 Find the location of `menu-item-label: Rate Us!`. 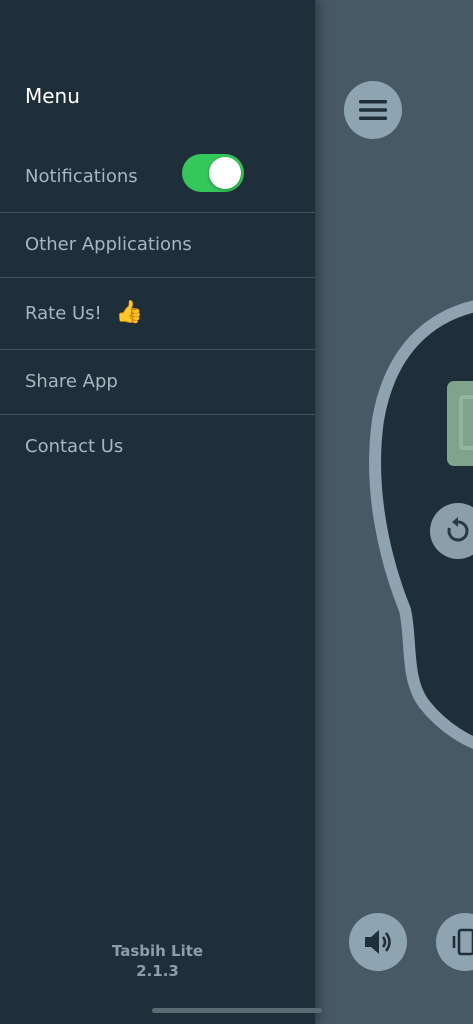

menu-item-label: Rate Us! is located at coordinates (63, 313).